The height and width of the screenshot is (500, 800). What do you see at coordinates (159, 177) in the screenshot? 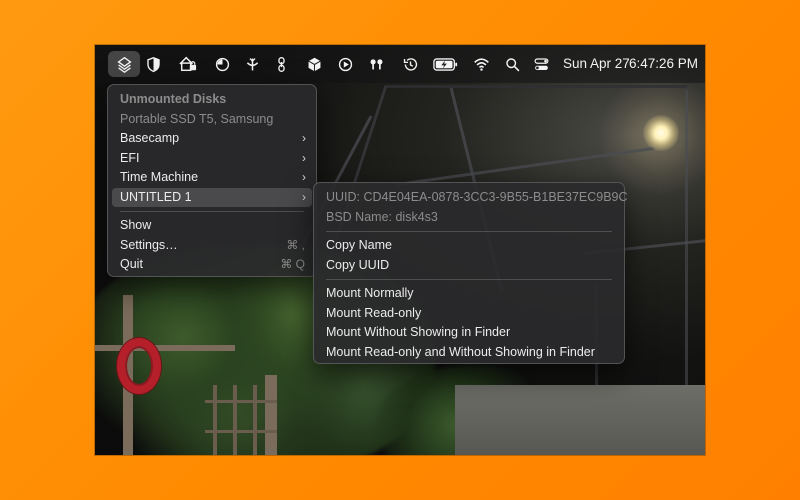
I see `menu-item-label: Time Machine` at bounding box center [159, 177].